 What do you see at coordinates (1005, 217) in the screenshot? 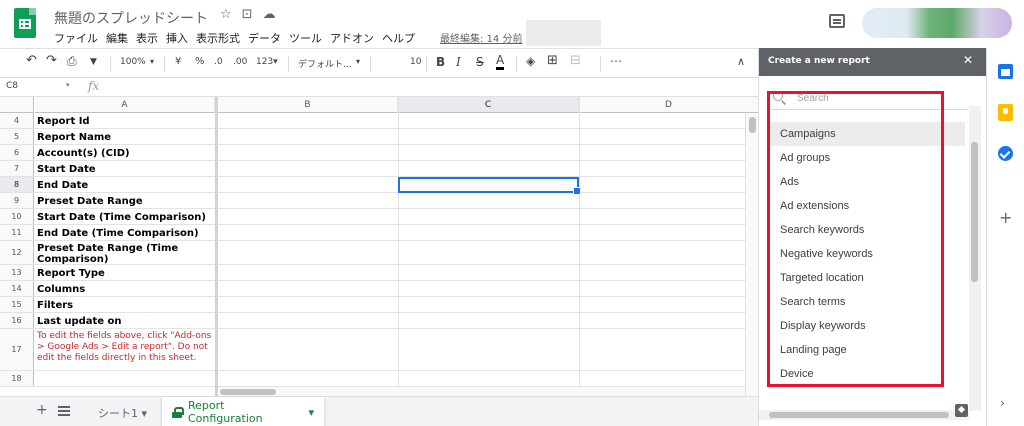
I see `get-addons-icon: +` at bounding box center [1005, 217].